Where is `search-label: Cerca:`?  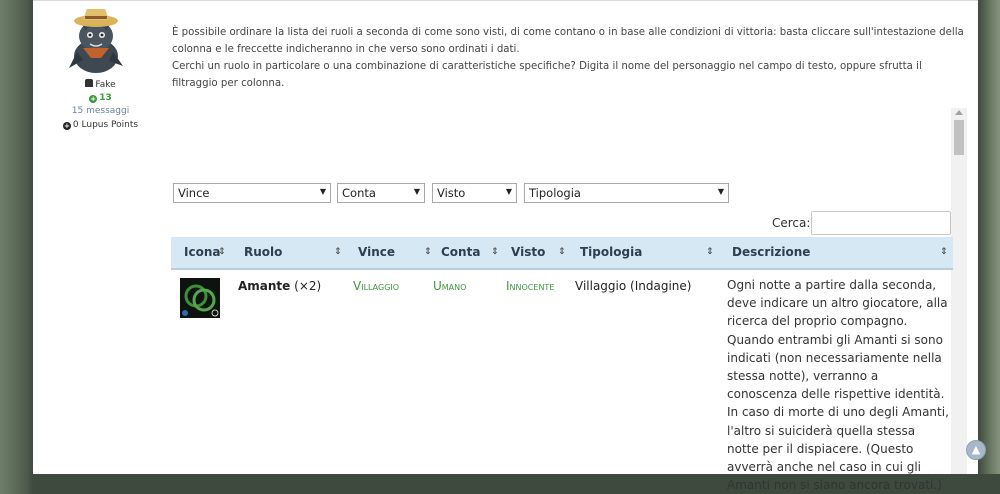
search-label: Cerca: is located at coordinates (791, 223).